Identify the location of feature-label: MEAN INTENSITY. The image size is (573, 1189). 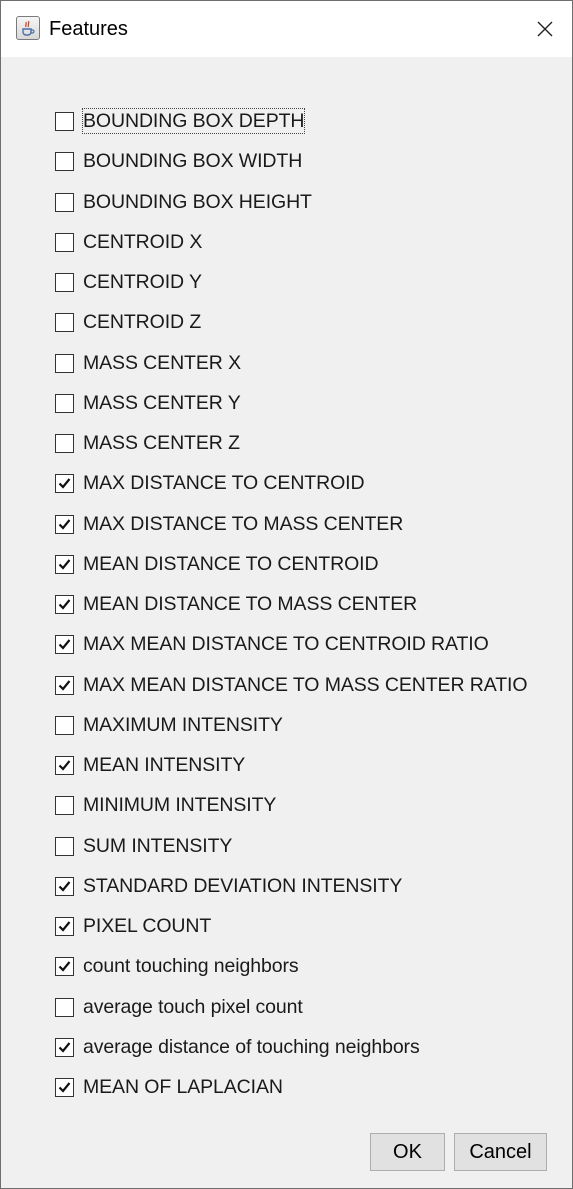
(164, 765).